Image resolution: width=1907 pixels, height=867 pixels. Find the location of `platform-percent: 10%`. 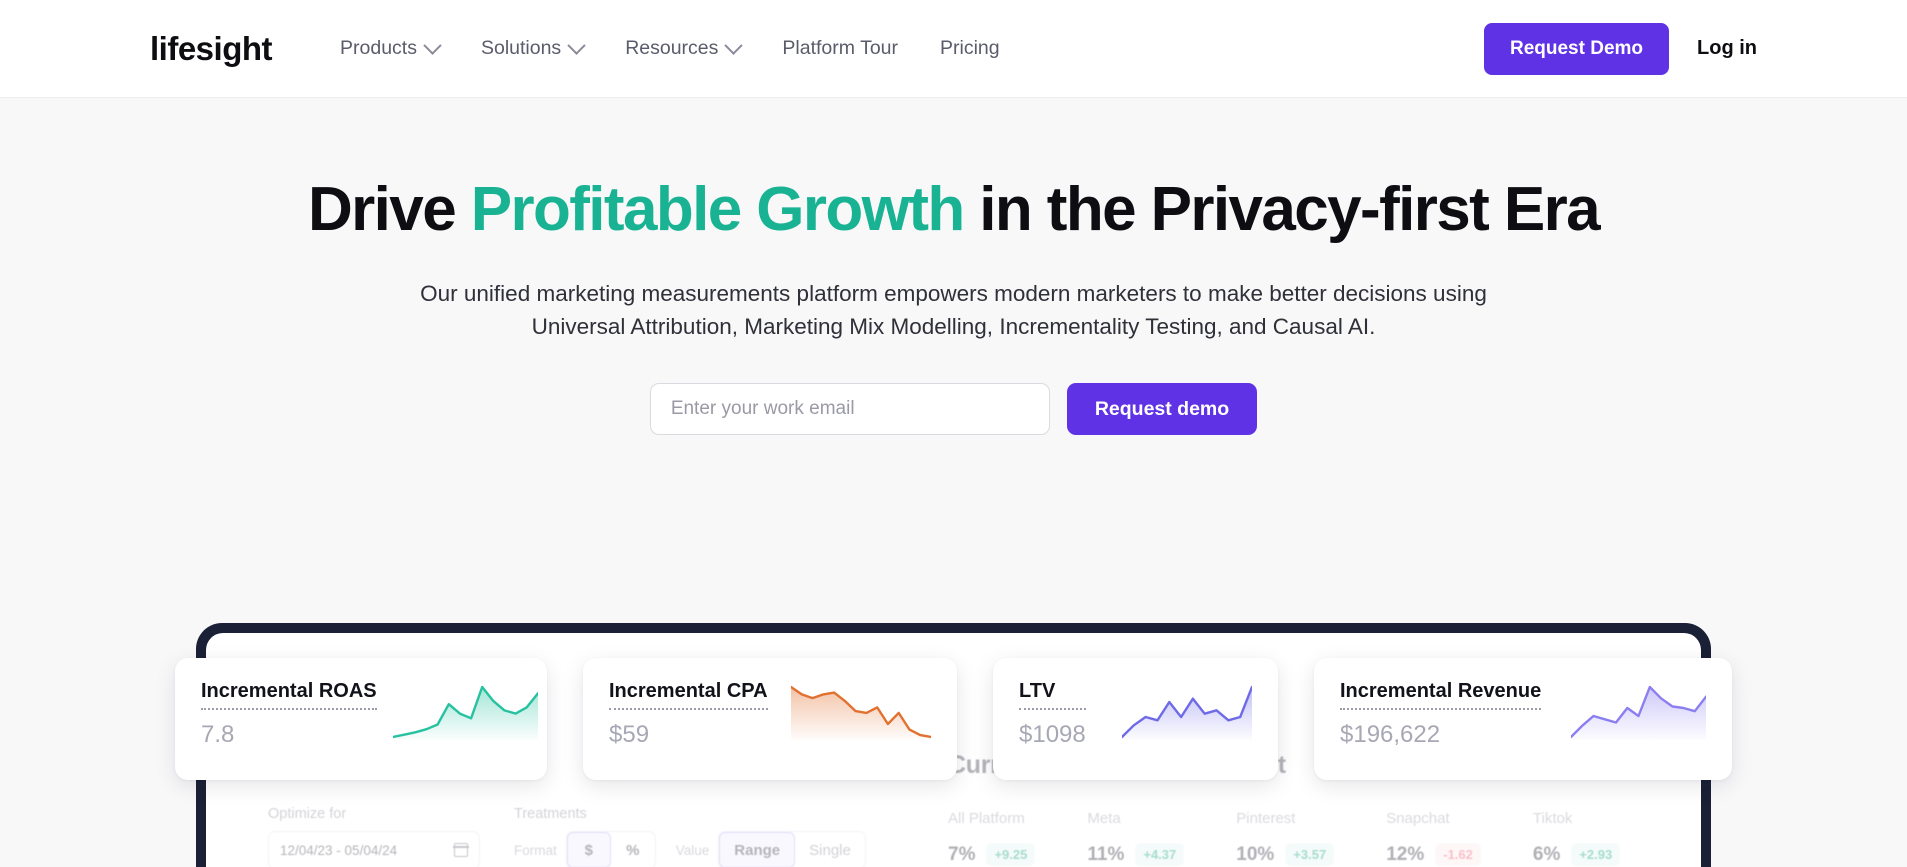

platform-percent: 10% is located at coordinates (1255, 854).